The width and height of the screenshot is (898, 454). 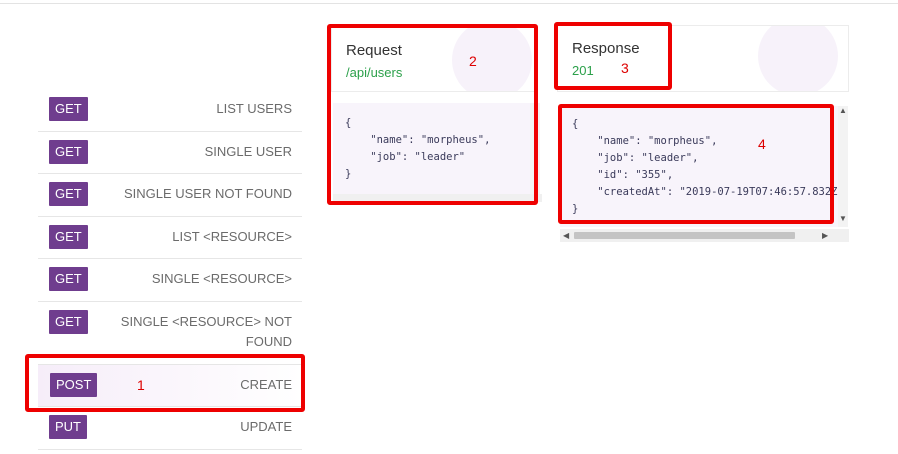 I want to click on request-title: Request, so click(x=374, y=50).